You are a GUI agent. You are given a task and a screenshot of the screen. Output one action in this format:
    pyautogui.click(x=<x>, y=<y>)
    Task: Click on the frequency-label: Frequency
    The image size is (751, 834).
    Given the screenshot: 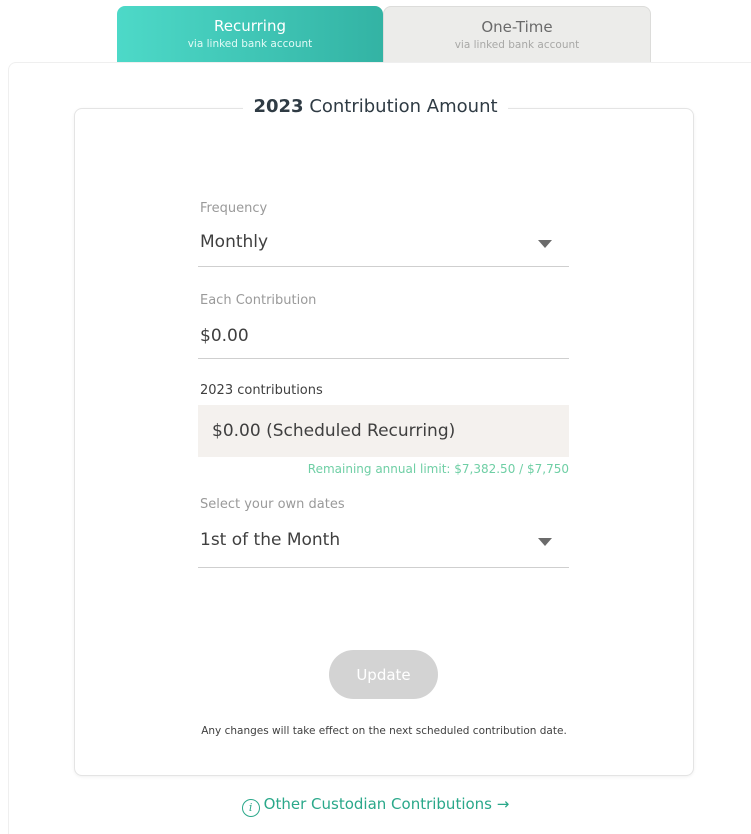 What is the action you would take?
    pyautogui.click(x=234, y=208)
    